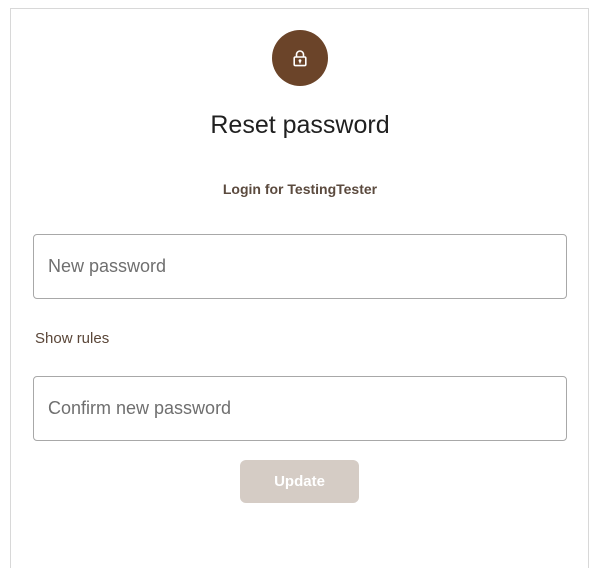 The width and height of the screenshot is (590, 568). I want to click on new-password-input, so click(300, 266).